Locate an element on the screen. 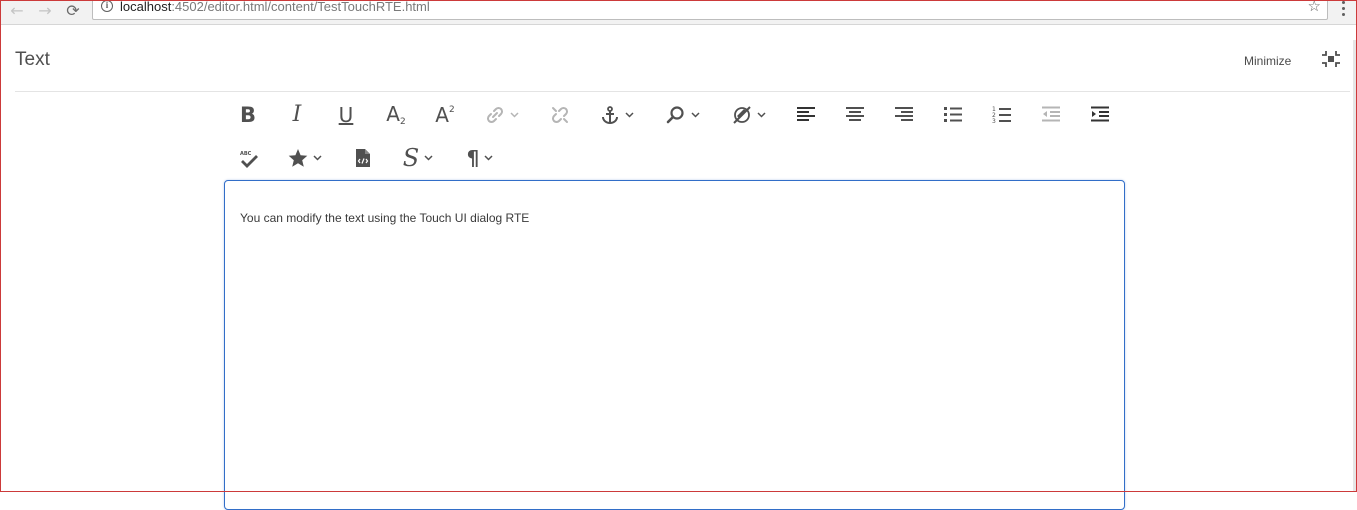 The height and width of the screenshot is (510, 1357). anchor-icon is located at coordinates (610, 115).